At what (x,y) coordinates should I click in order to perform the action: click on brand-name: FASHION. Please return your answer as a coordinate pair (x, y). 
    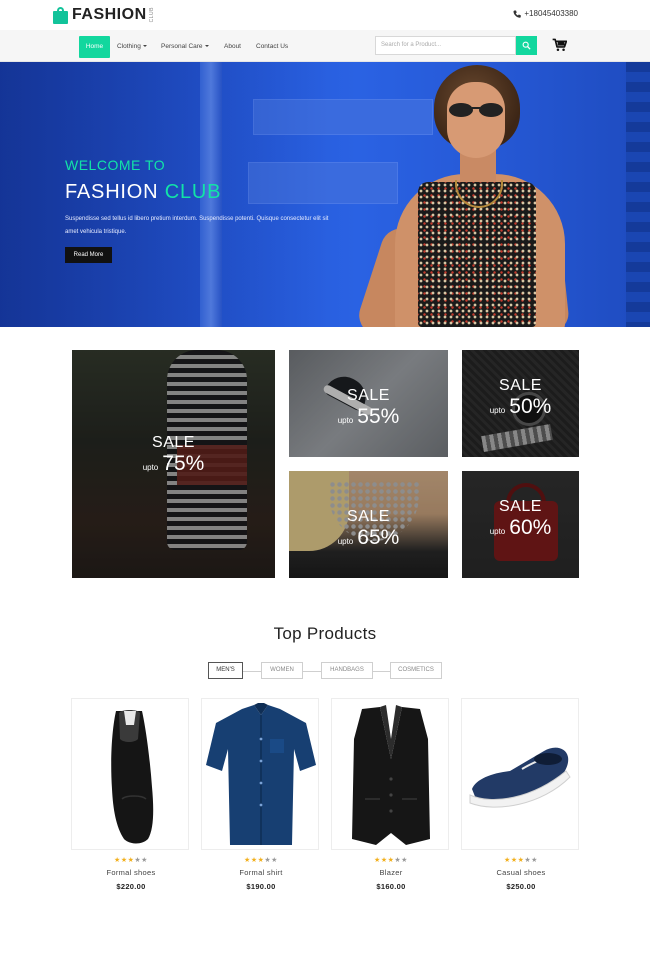
    Looking at the image, I should click on (109, 14).